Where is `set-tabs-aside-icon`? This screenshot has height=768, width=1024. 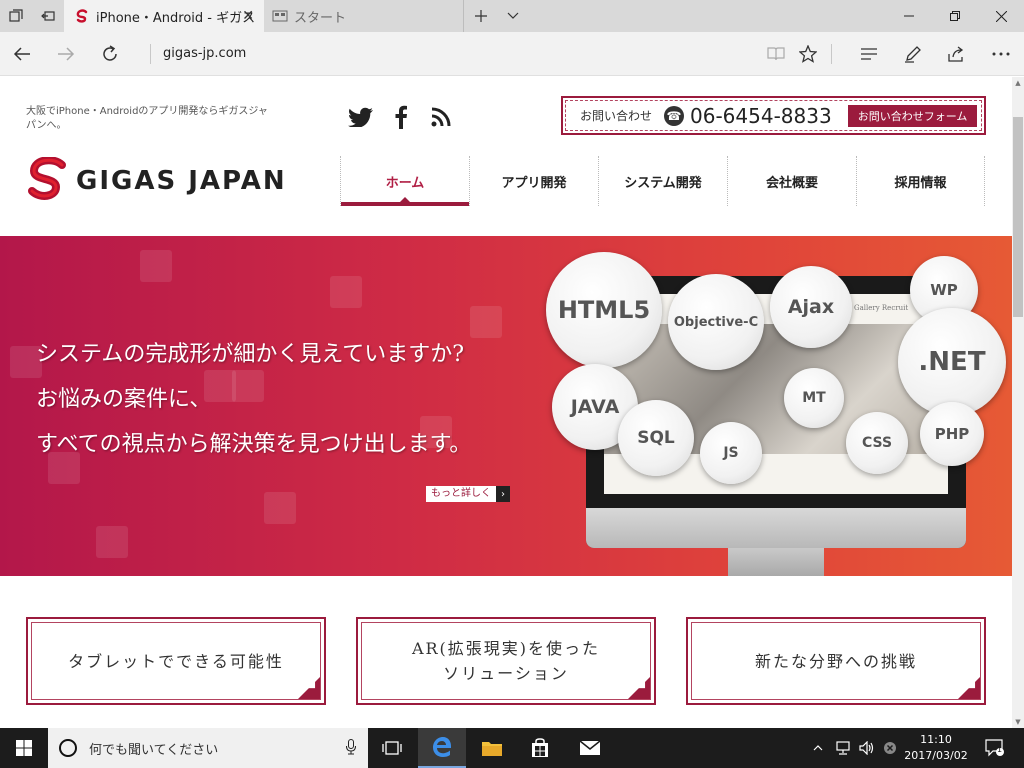 set-tabs-aside-icon is located at coordinates (48, 16).